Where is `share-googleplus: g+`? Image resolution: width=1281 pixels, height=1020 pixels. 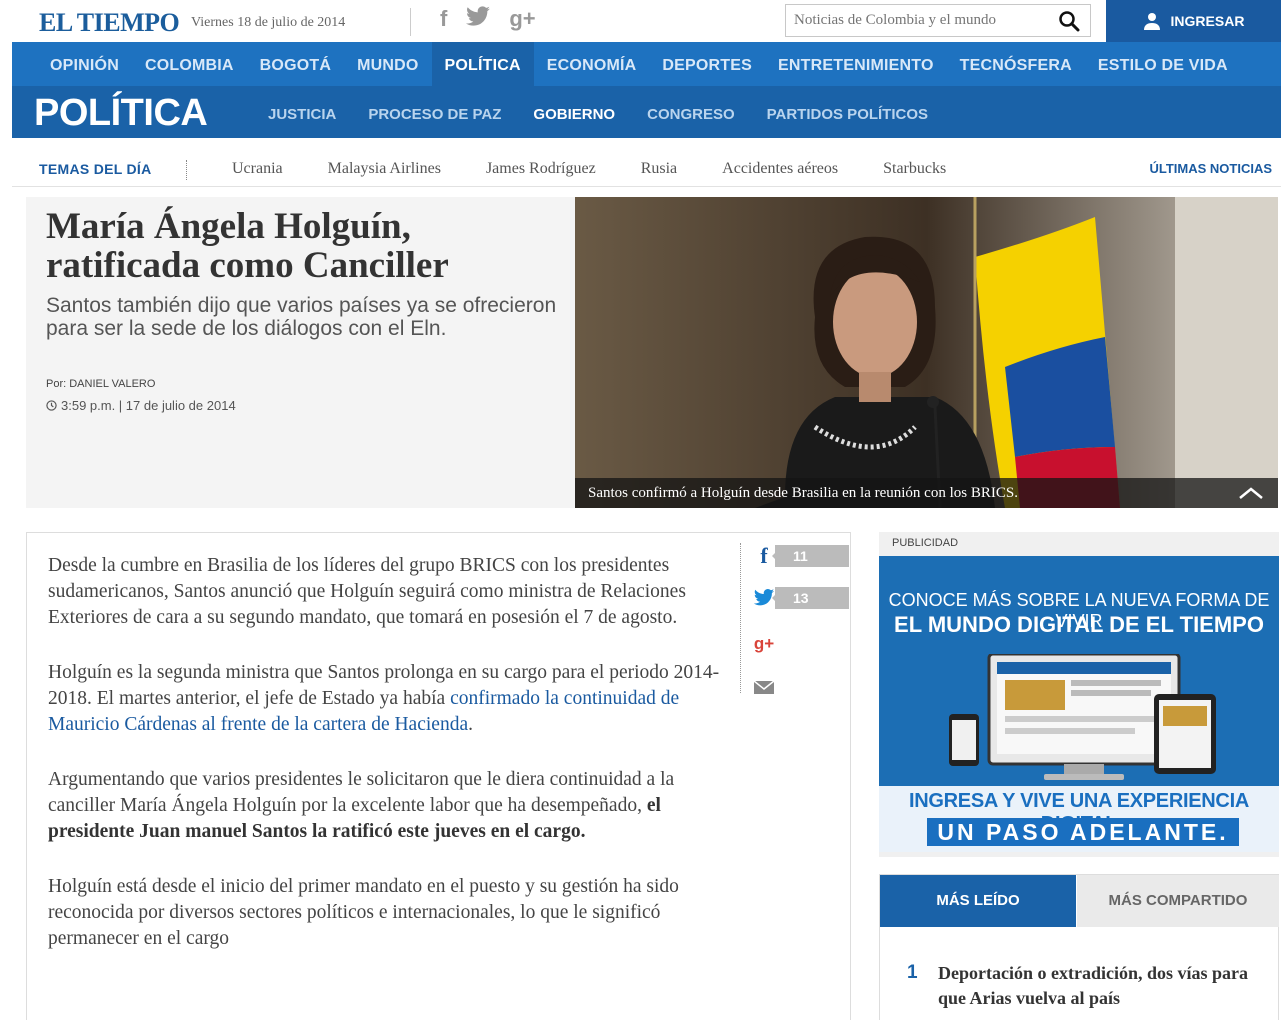 share-googleplus: g+ is located at coordinates (764, 644).